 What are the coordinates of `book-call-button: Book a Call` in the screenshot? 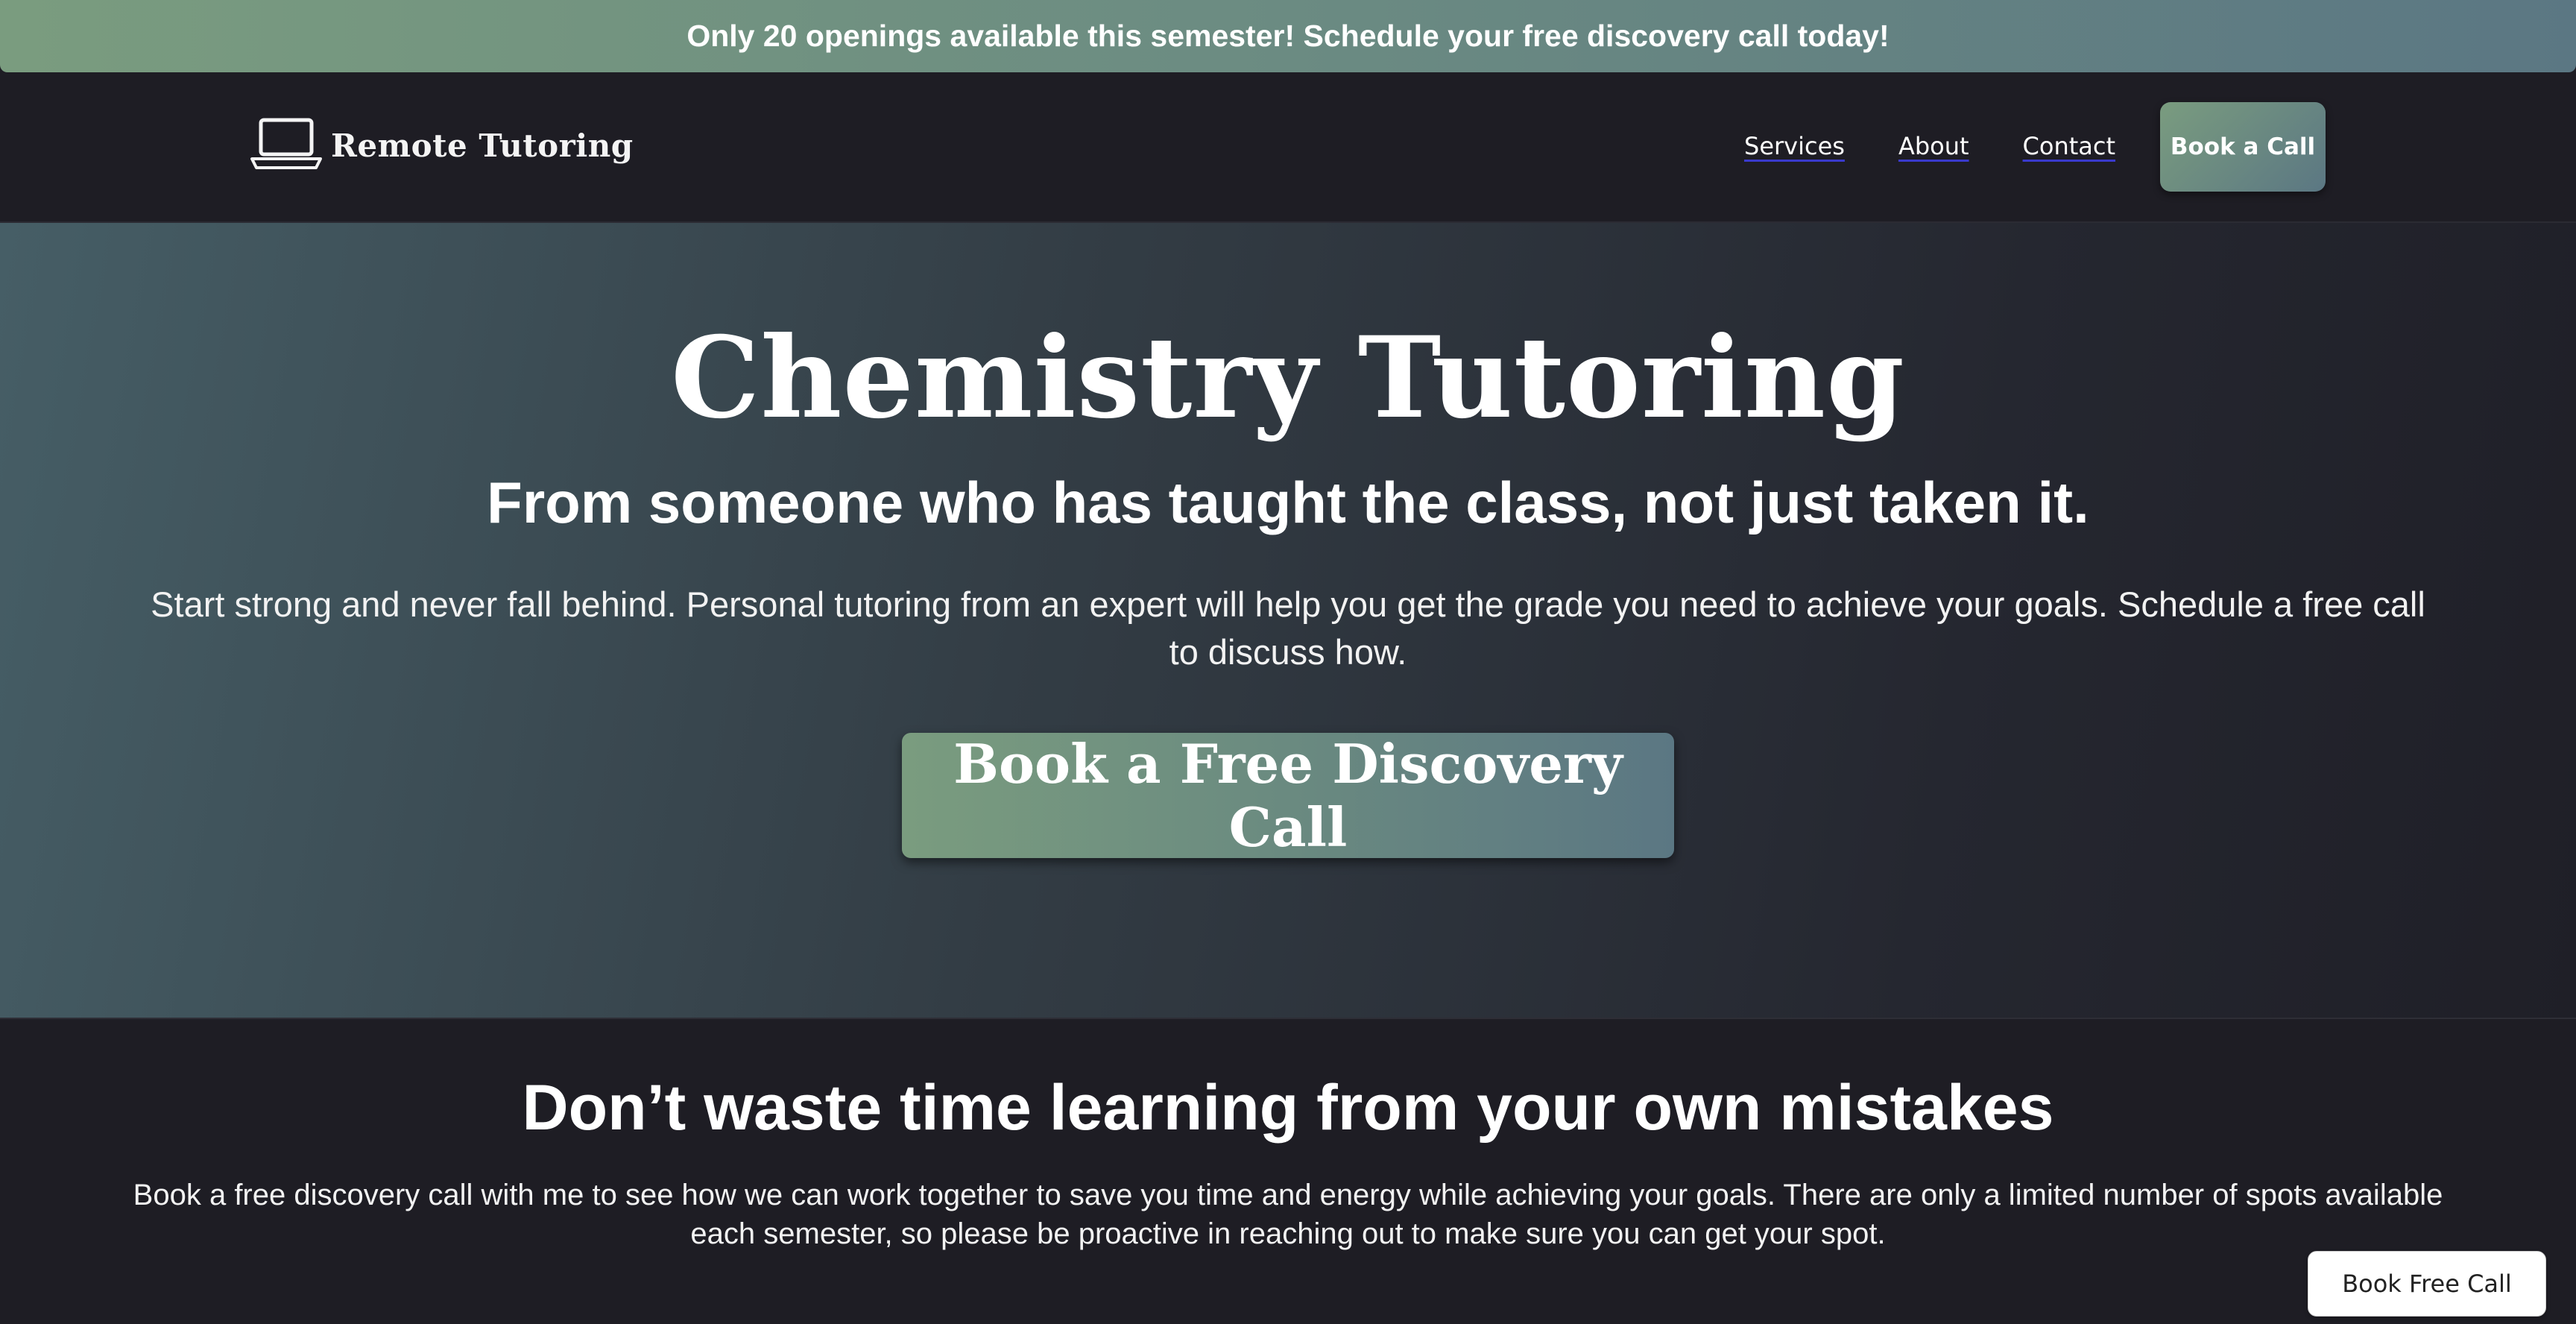 It's located at (2243, 147).